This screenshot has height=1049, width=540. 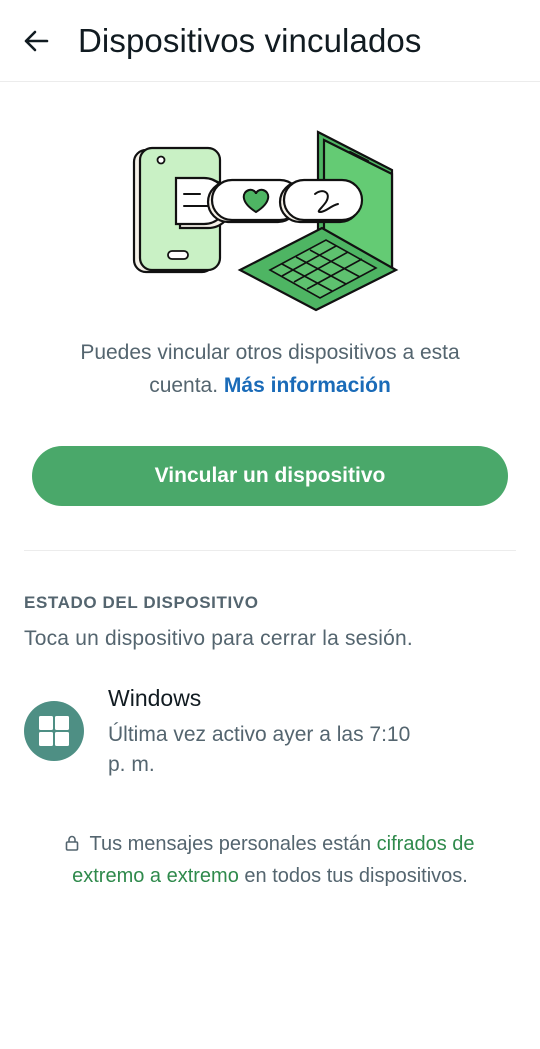 I want to click on link-device-button: Vincular un dispositivo, so click(x=270, y=476).